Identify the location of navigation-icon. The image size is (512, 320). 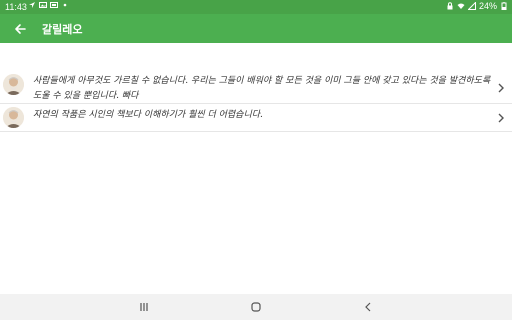
(32, 5).